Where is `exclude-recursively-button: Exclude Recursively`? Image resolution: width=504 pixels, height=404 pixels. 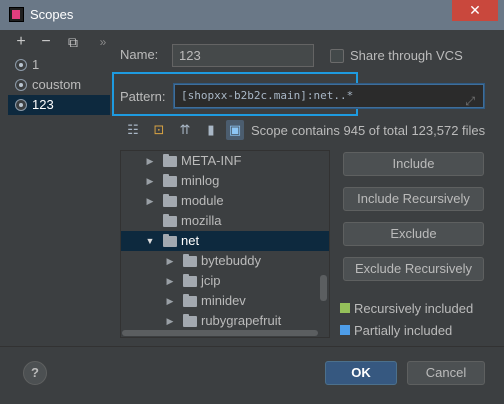 exclude-recursively-button: Exclude Recursively is located at coordinates (413, 269).